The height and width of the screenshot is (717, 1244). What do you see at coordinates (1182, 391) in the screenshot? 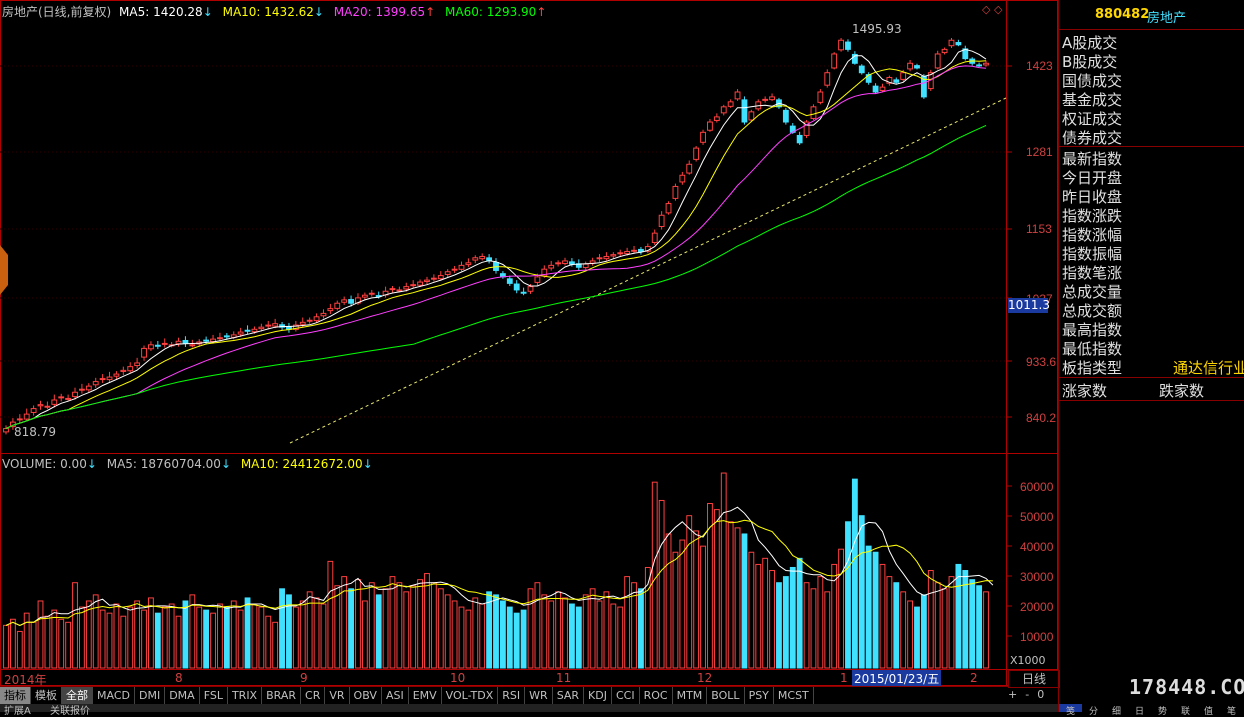
I see `row-down-count: 跌家数` at bounding box center [1182, 391].